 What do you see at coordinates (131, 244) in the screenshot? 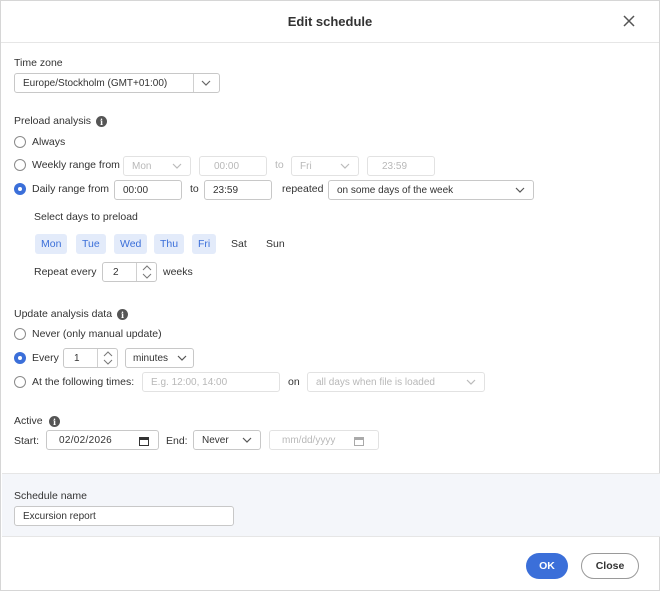
I see `day-toggle-wed: Wed` at bounding box center [131, 244].